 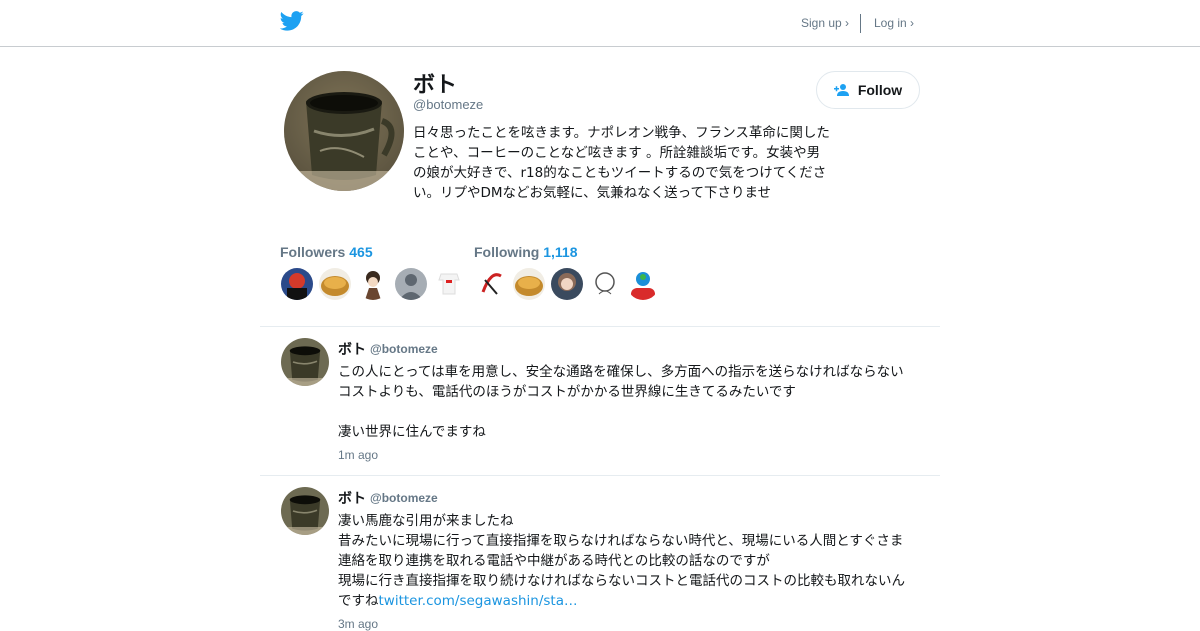 What do you see at coordinates (860, 23) in the screenshot?
I see `nav-divider` at bounding box center [860, 23].